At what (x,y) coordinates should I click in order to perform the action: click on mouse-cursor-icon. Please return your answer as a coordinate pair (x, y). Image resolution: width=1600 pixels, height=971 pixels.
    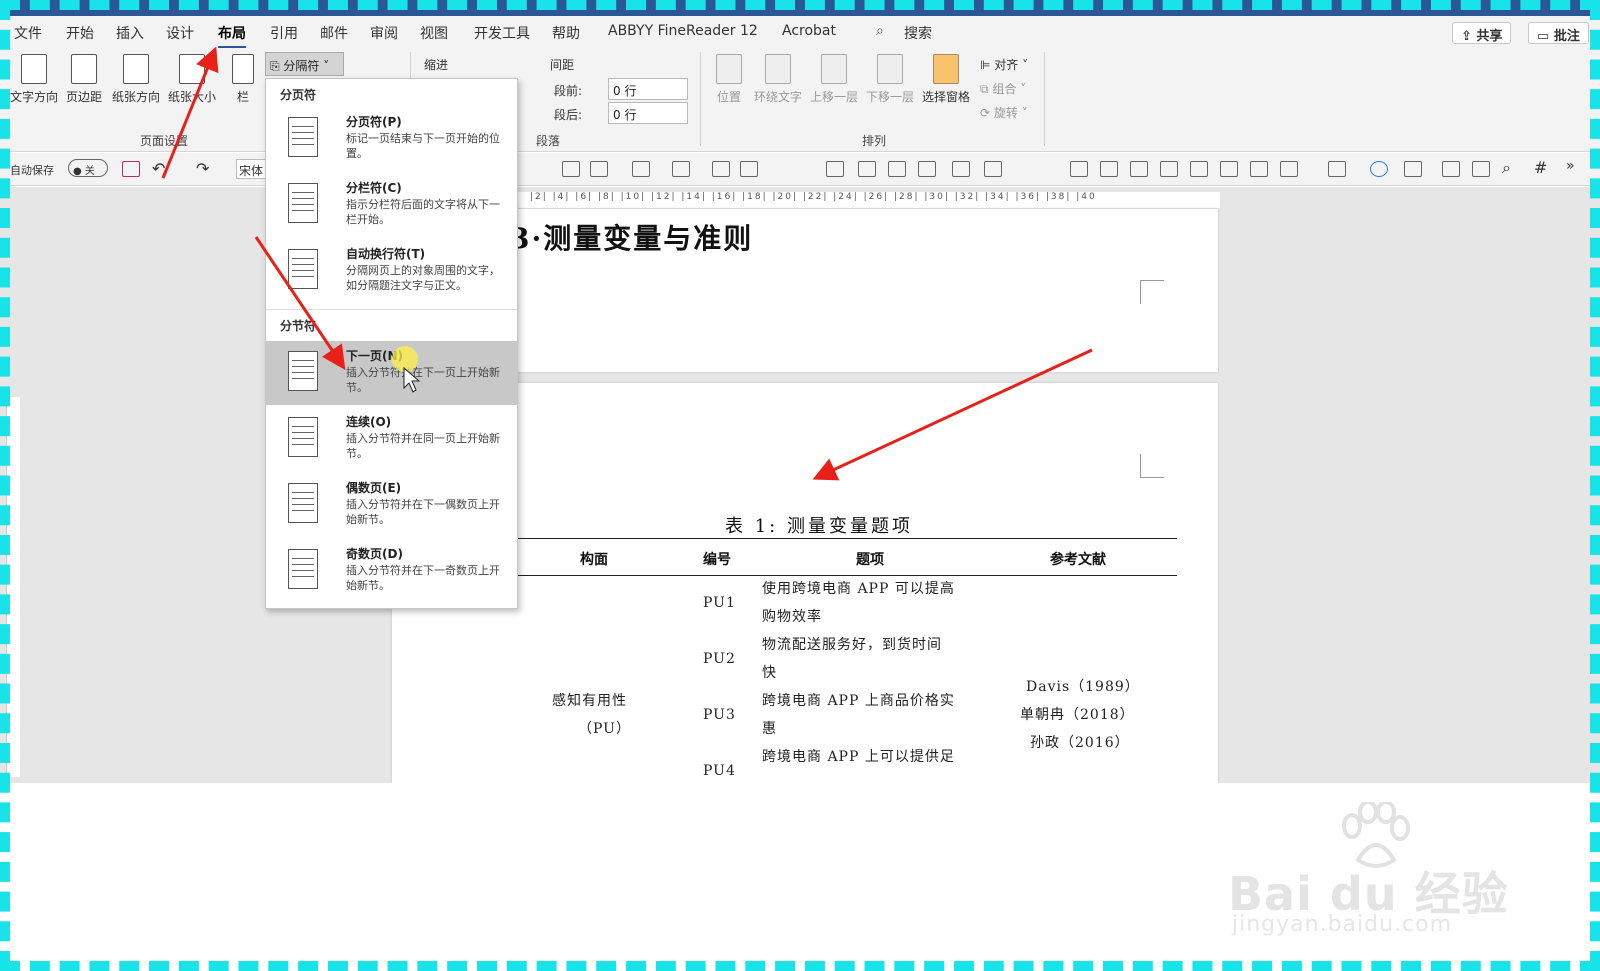
    Looking at the image, I should click on (412, 379).